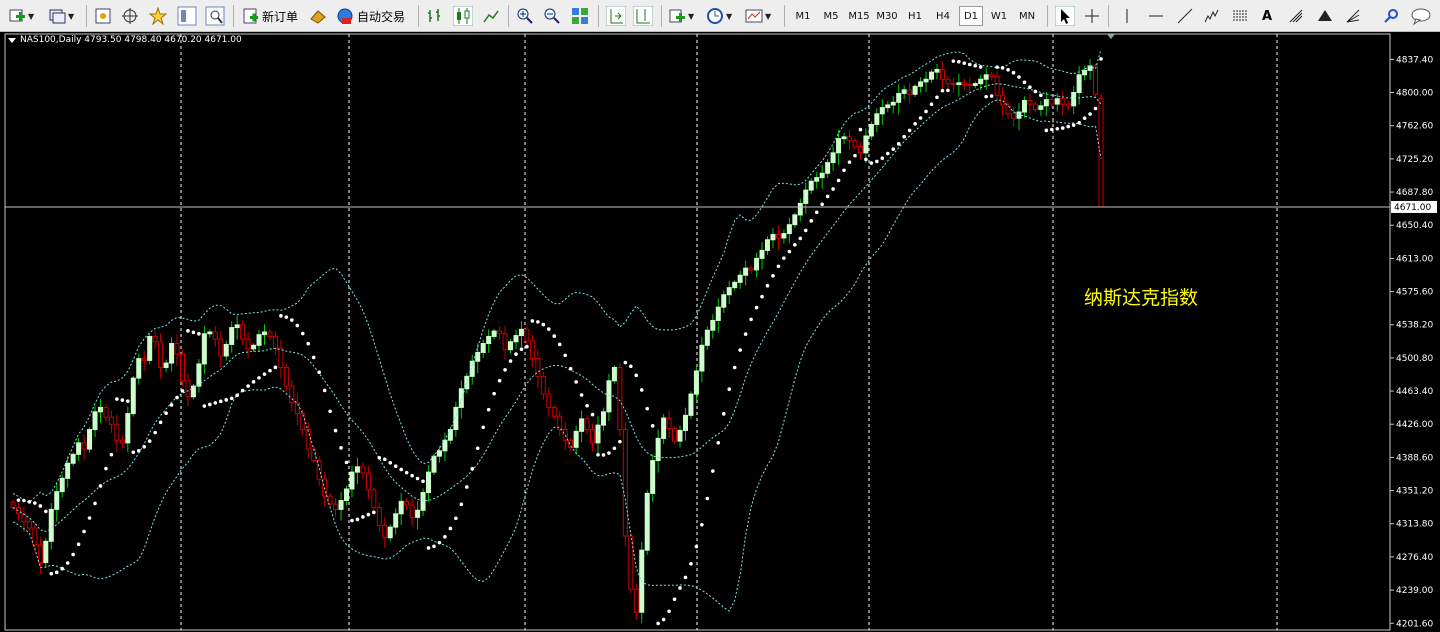 Image resolution: width=1440 pixels, height=632 pixels. Describe the element at coordinates (215, 16) in the screenshot. I see `terminal-button` at that location.